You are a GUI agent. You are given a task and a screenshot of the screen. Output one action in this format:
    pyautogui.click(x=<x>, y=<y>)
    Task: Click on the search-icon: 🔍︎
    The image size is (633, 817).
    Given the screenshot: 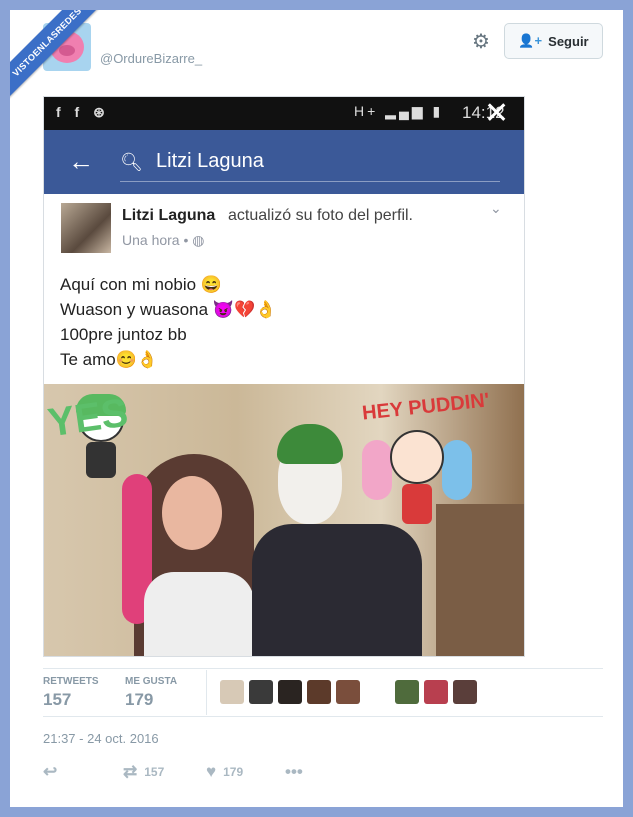 What is the action you would take?
    pyautogui.click(x=131, y=162)
    